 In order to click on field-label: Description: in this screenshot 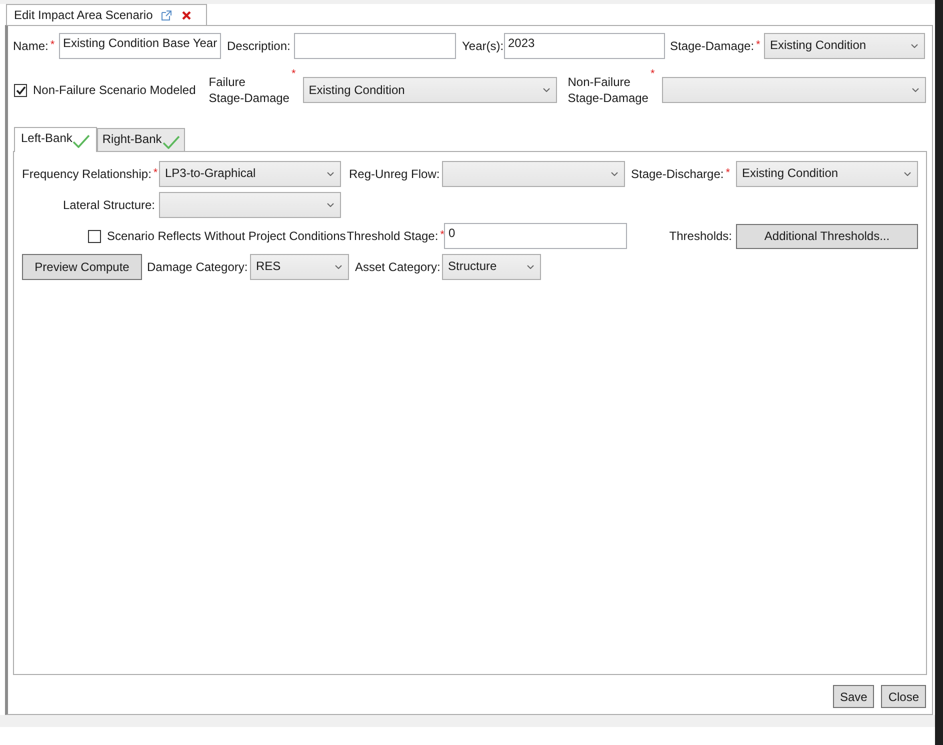, I will do `click(258, 46)`.